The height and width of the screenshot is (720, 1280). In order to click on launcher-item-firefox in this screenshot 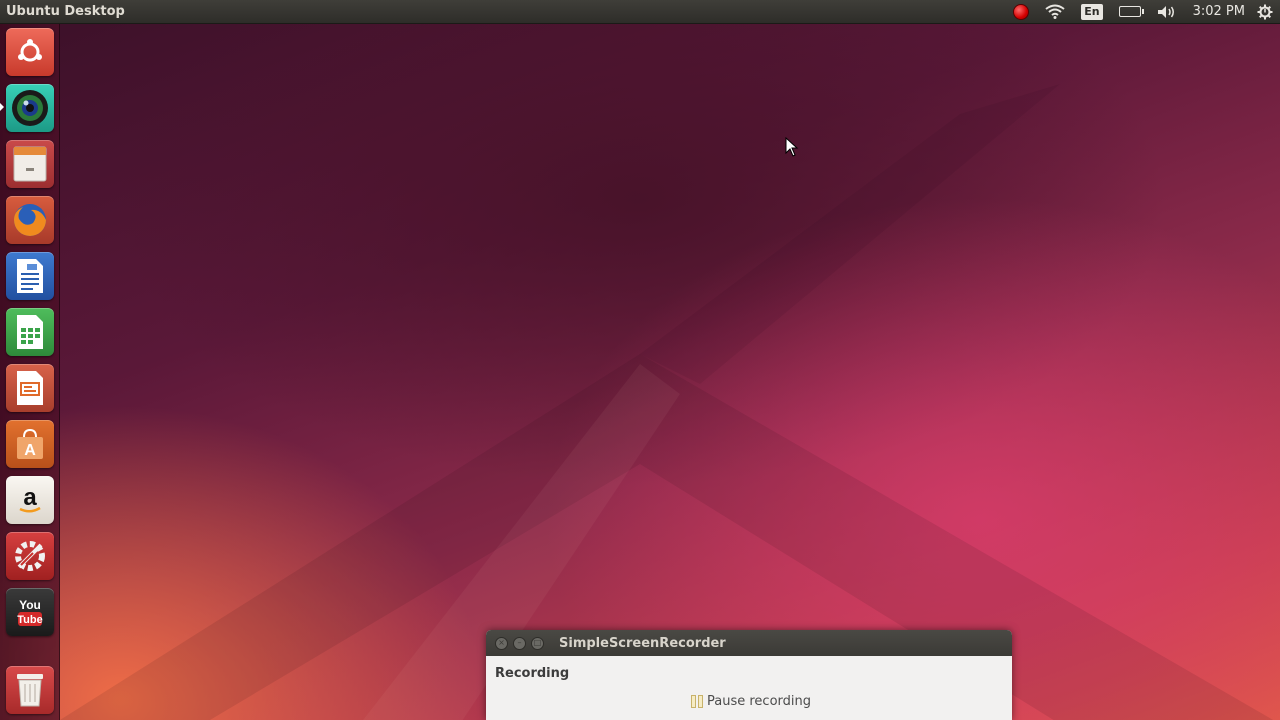, I will do `click(30, 220)`.